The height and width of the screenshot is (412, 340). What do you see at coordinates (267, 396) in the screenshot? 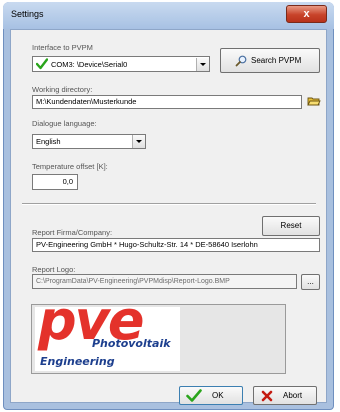
I see `abort-x-icon` at bounding box center [267, 396].